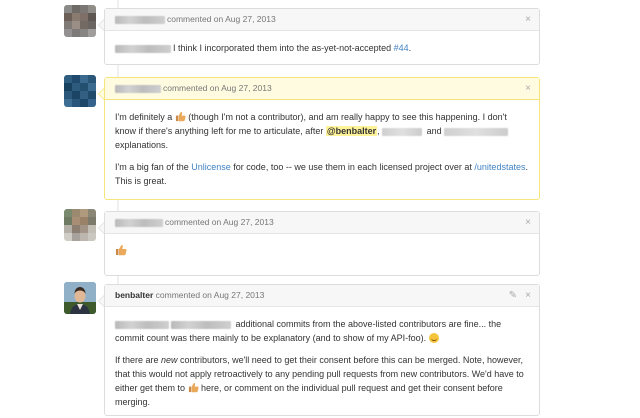 This screenshot has height=418, width=640. What do you see at coordinates (434, 131) in the screenshot?
I see `comment-text: and` at bounding box center [434, 131].